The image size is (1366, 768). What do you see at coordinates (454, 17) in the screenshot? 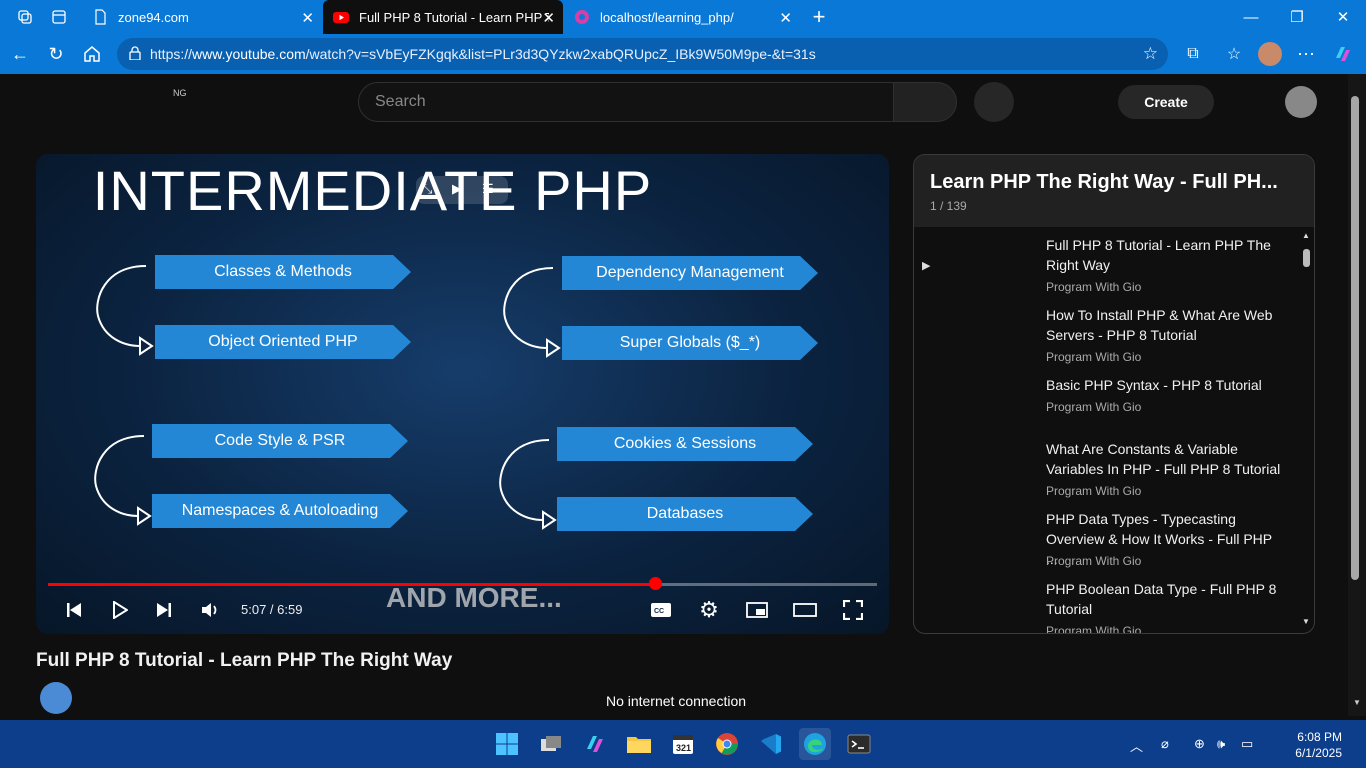
I see `tab-title: Full PHP 8 Tutorial - Learn PHP Th` at bounding box center [454, 17].